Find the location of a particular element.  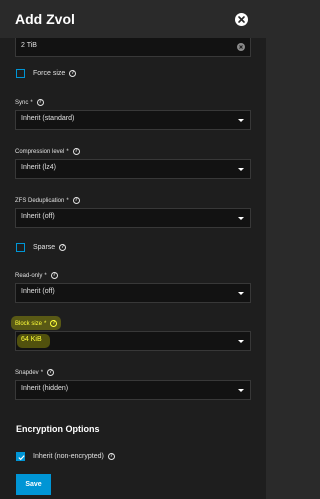

sparse-checkbox is located at coordinates (20, 247).